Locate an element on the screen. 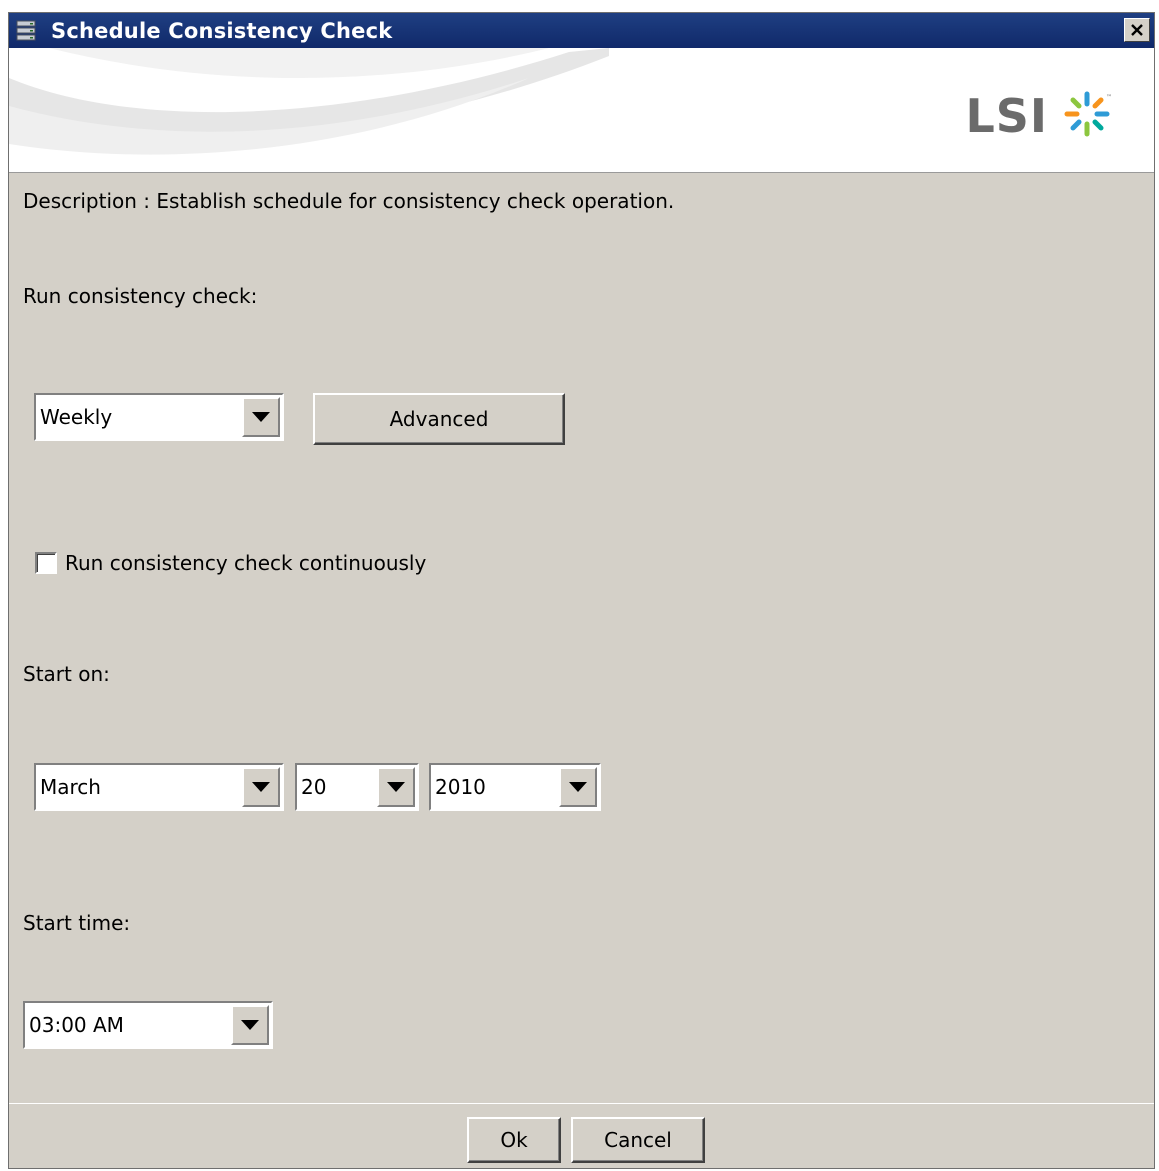 This screenshot has width=1159, height=1171. banner-swoosh-decoration is located at coordinates (309, 101).